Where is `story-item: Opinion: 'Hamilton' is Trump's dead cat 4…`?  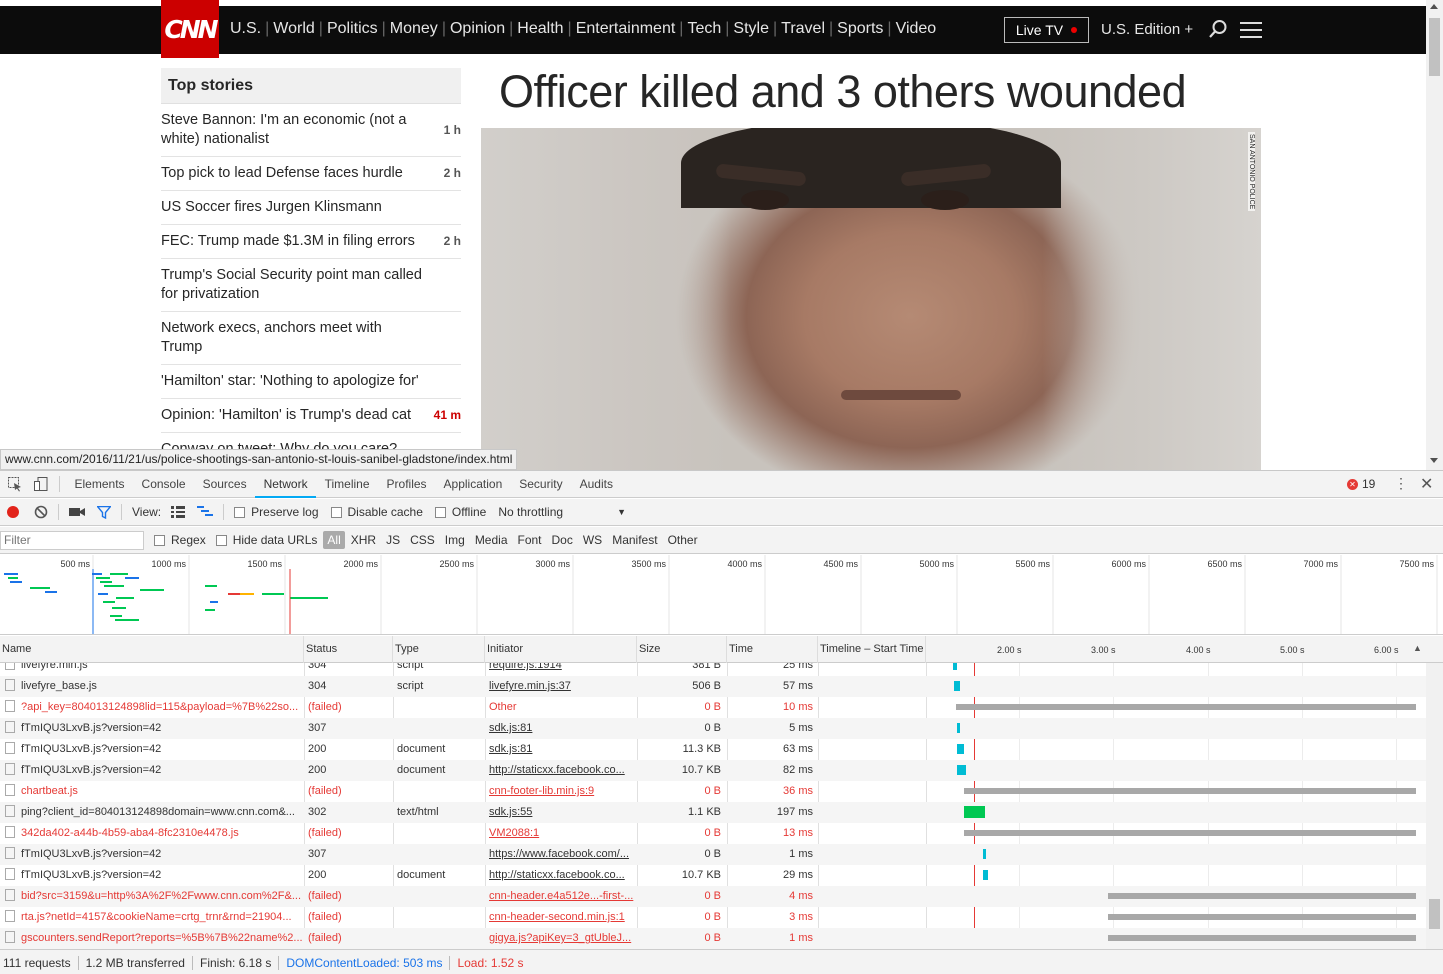
story-item: Opinion: 'Hamilton' is Trump's dead cat 4… is located at coordinates (311, 416).